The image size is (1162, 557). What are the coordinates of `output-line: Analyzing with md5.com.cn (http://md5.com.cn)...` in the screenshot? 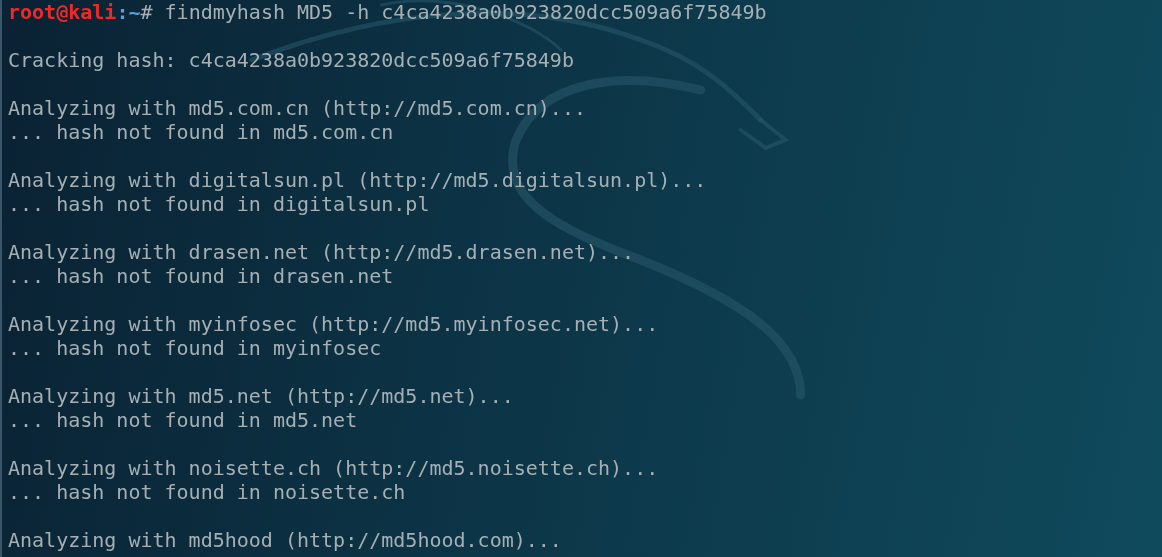 It's located at (297, 108).